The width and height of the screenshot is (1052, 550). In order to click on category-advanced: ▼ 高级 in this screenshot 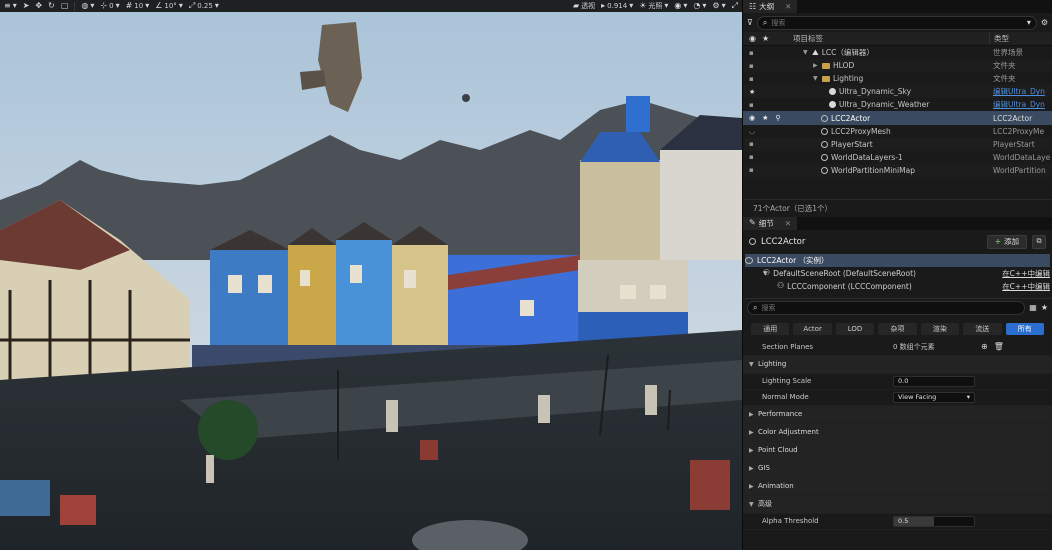, I will do `click(897, 504)`.